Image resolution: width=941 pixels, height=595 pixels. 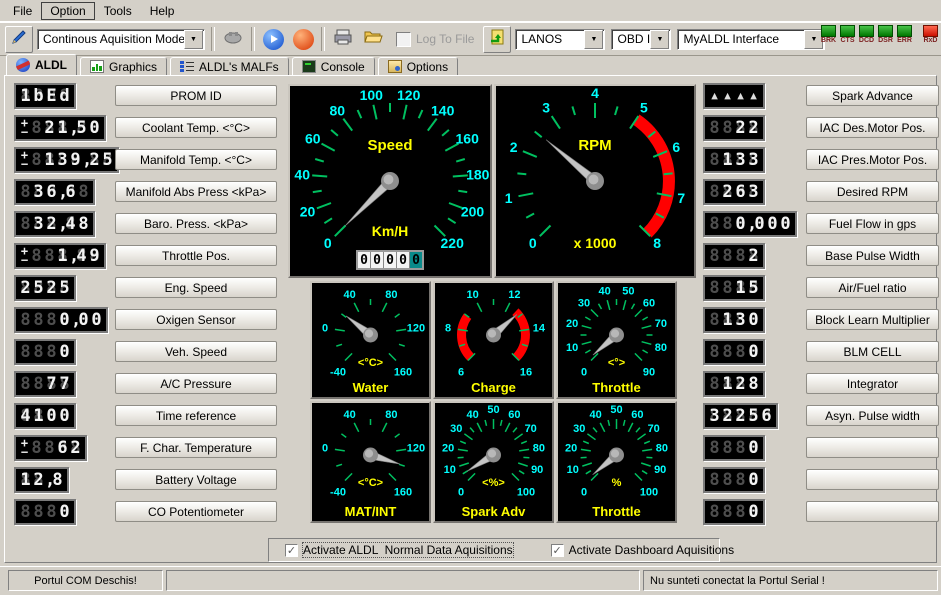 I want to click on interface-select: MyALDL Interface ▼, so click(x=751, y=39).